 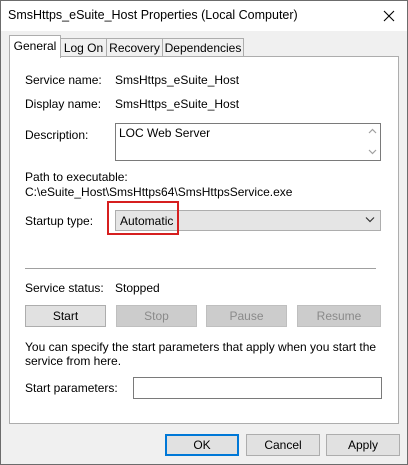 I want to click on close-icon, so click(x=389, y=16).